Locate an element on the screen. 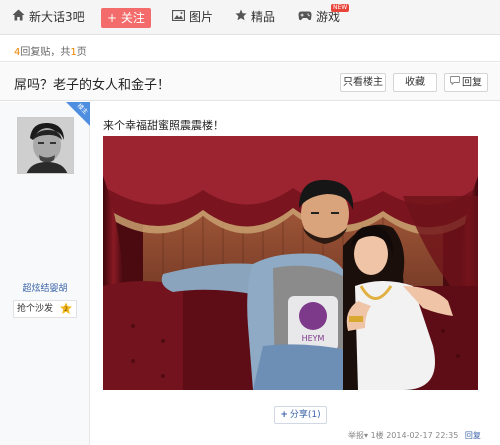  follow-button: + 关注 is located at coordinates (126, 18).